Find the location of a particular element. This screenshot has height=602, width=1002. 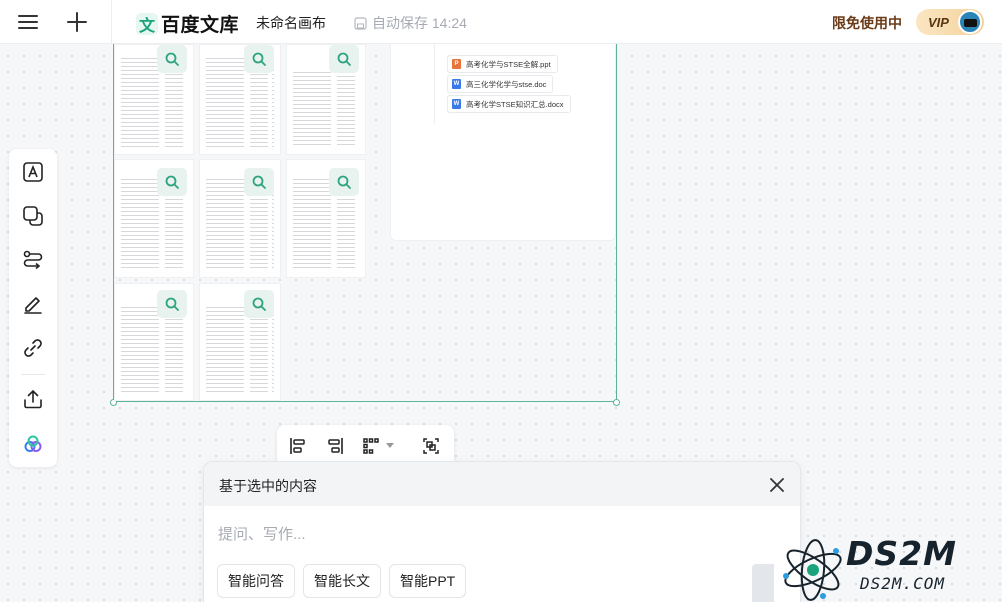

shapes-icon is located at coordinates (33, 216).